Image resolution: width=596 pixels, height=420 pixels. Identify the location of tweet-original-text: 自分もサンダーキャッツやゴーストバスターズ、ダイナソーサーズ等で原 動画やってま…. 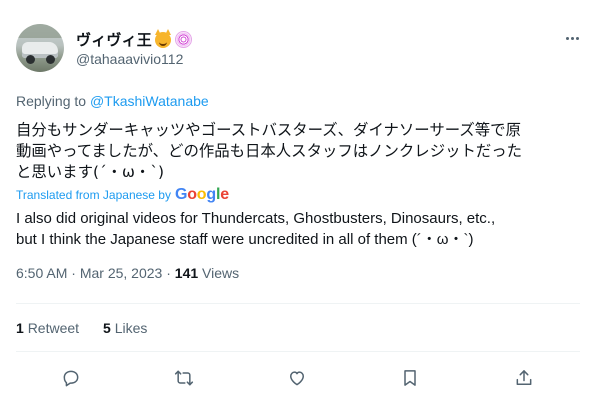
(301, 151).